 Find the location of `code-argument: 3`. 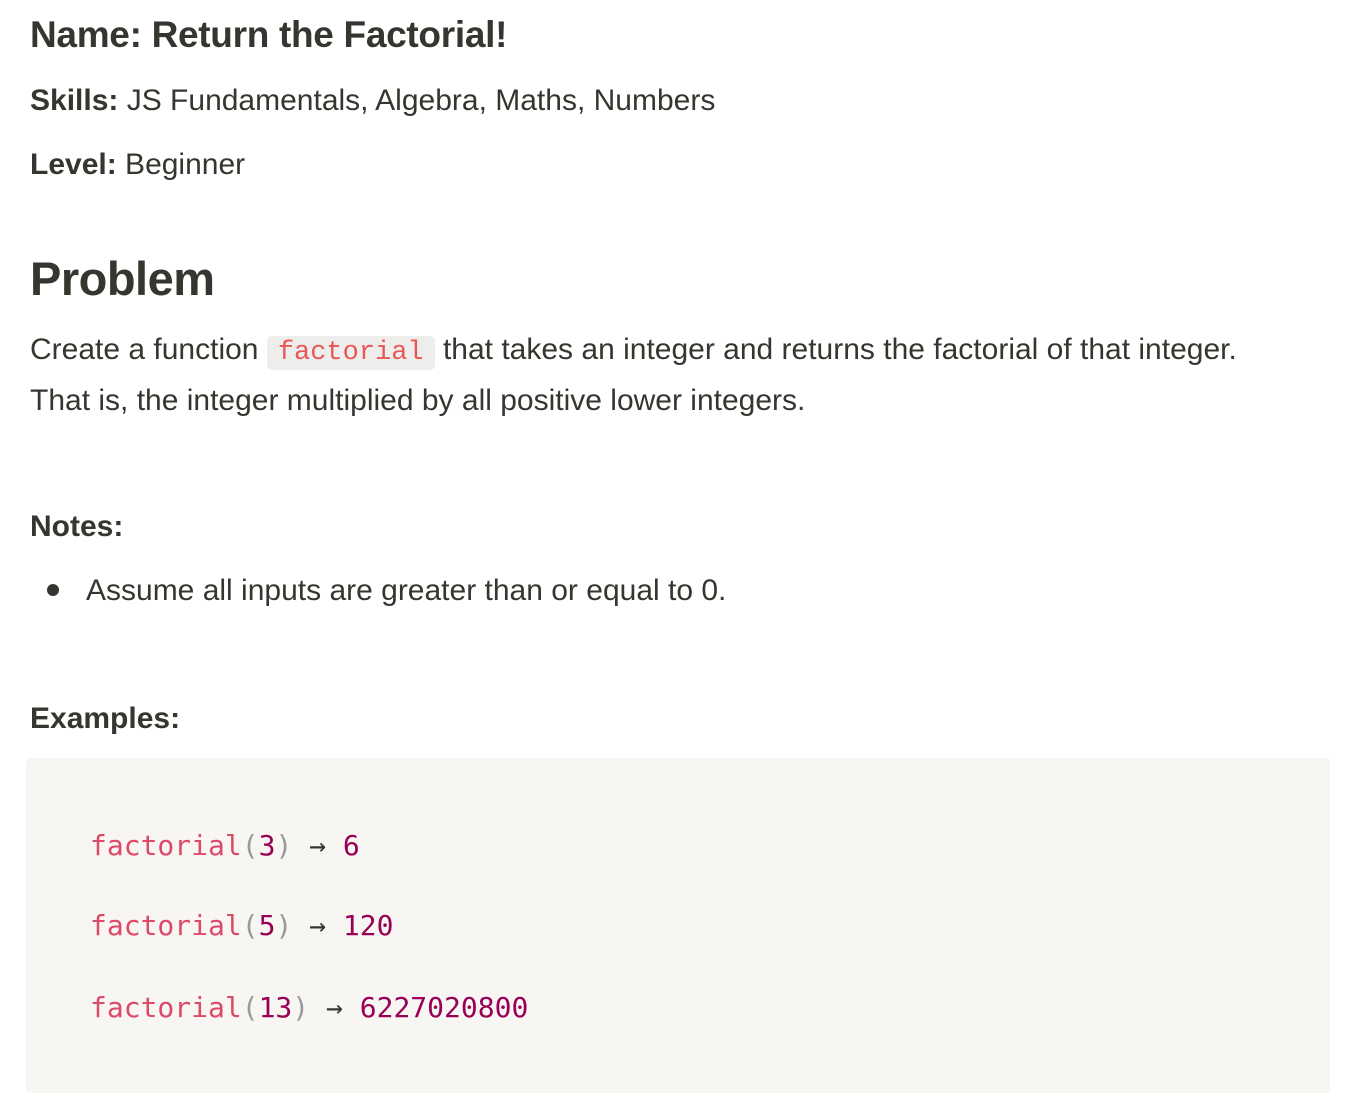

code-argument: 3 is located at coordinates (267, 845).